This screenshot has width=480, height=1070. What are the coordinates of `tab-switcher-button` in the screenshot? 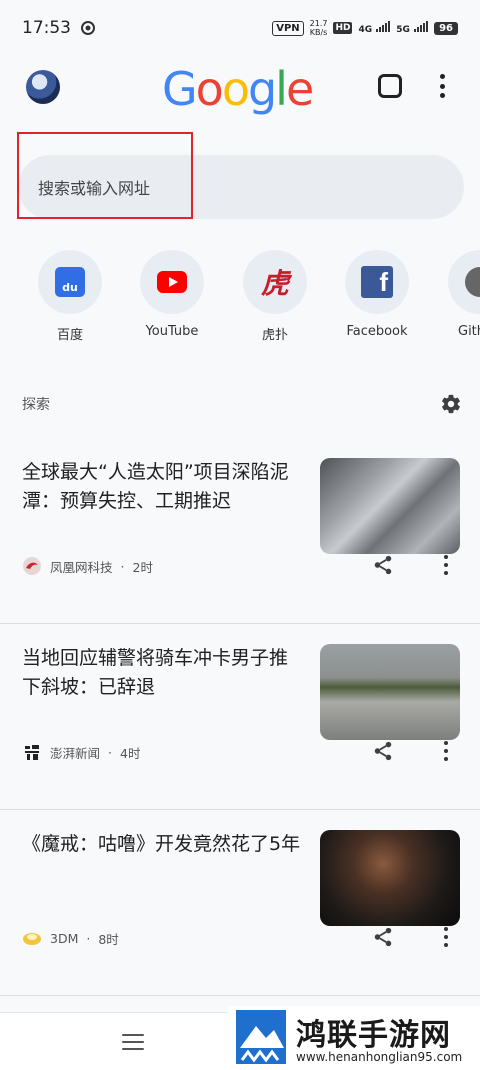 It's located at (390, 86).